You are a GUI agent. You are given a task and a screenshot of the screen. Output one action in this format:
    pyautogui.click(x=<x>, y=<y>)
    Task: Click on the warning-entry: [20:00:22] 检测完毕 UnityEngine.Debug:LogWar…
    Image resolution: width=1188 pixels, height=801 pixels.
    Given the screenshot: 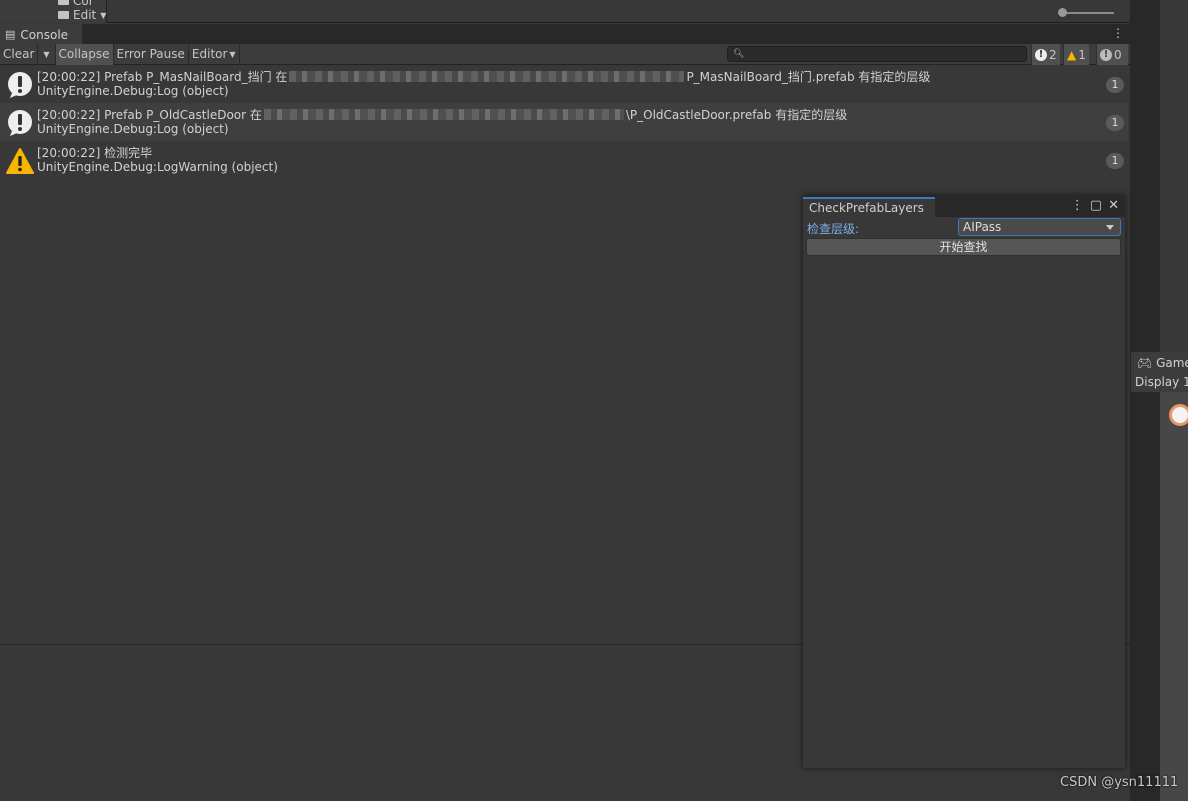 What is the action you would take?
    pyautogui.click(x=564, y=160)
    